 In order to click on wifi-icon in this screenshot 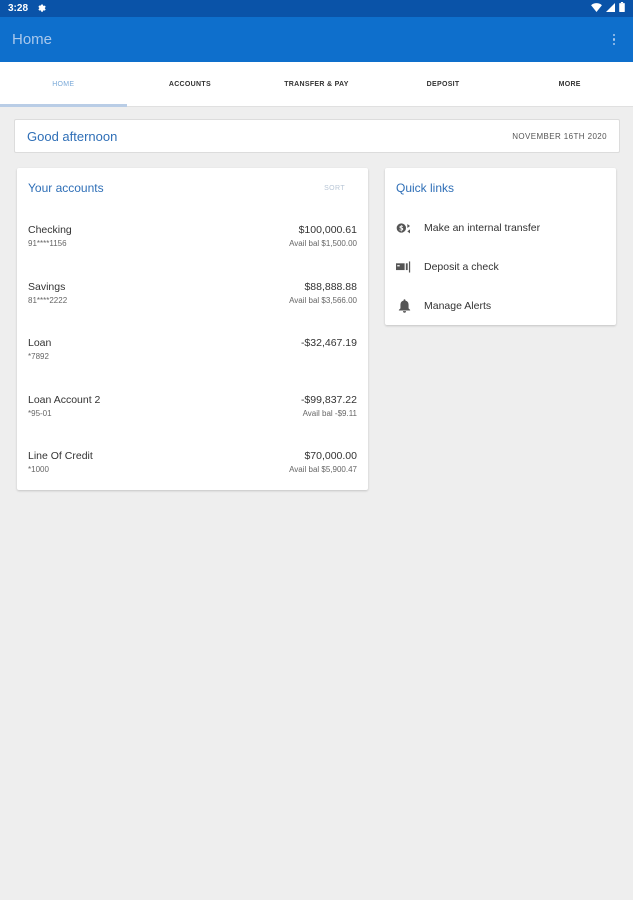, I will do `click(596, 8)`.